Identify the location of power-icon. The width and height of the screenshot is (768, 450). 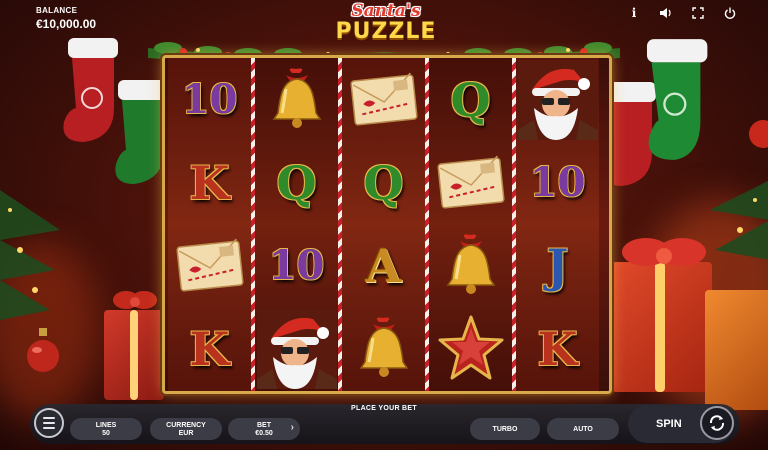
(730, 13).